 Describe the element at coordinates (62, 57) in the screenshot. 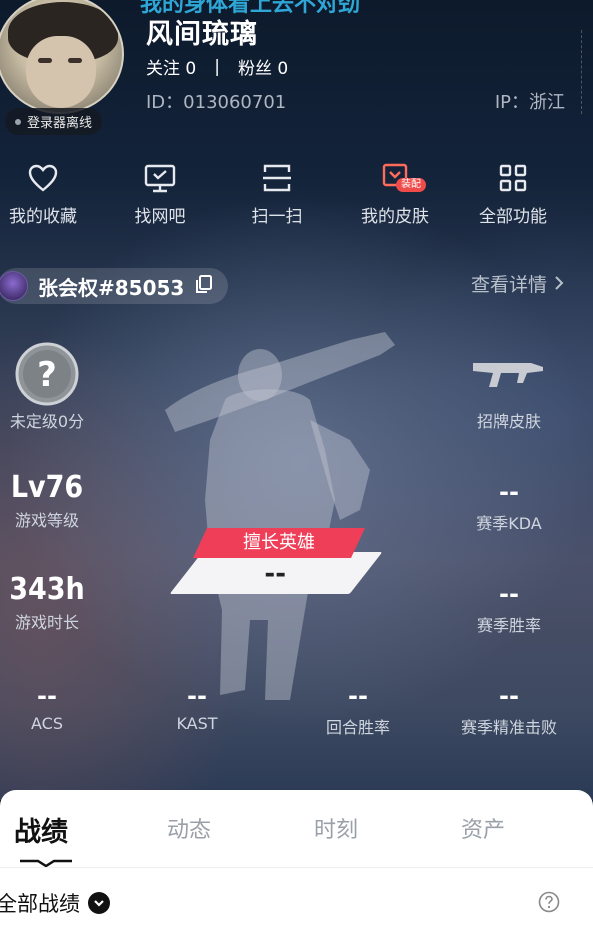

I see `avatar` at that location.